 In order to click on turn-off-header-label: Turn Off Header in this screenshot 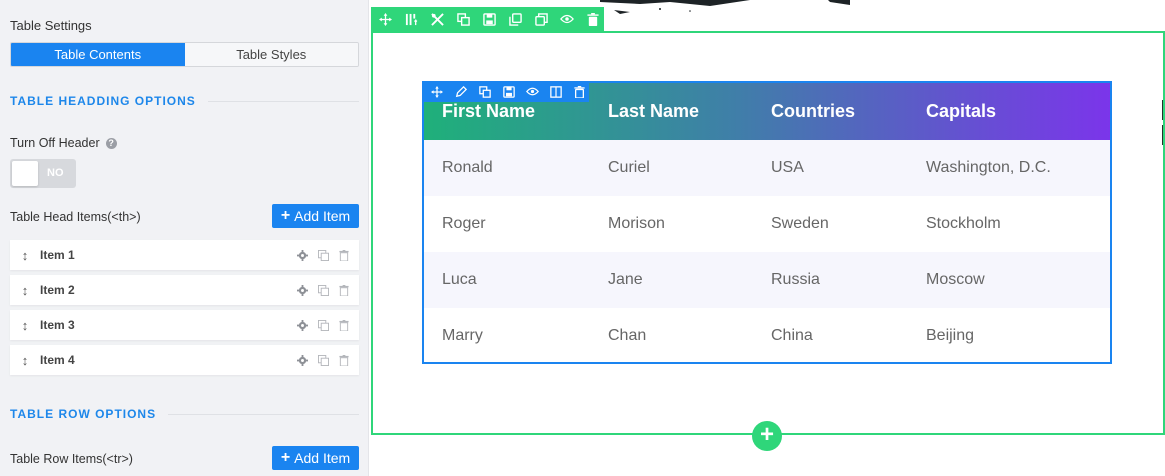, I will do `click(55, 143)`.